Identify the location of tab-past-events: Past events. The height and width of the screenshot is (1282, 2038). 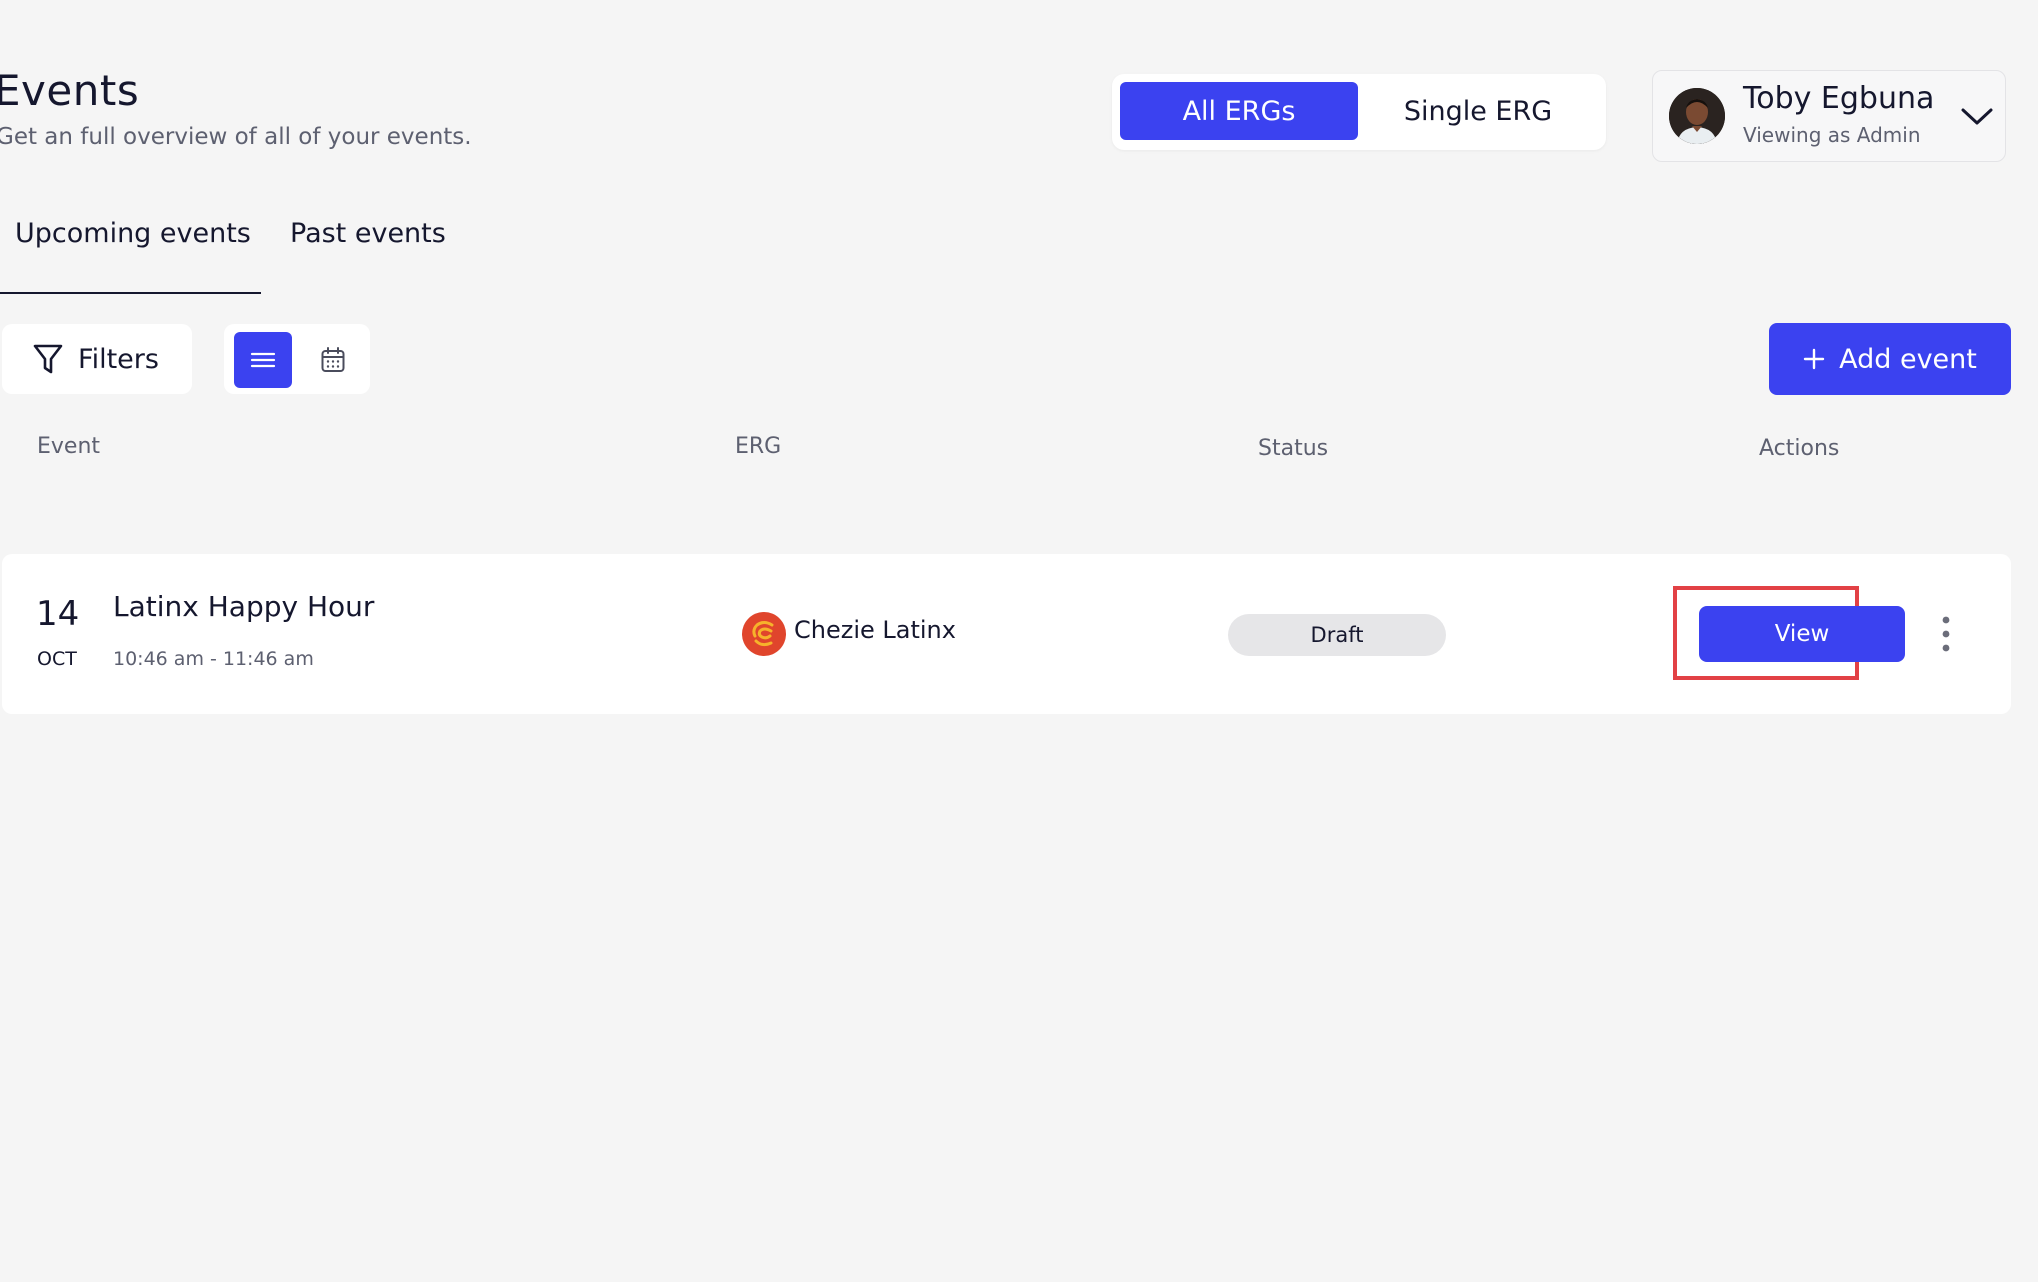
(368, 233).